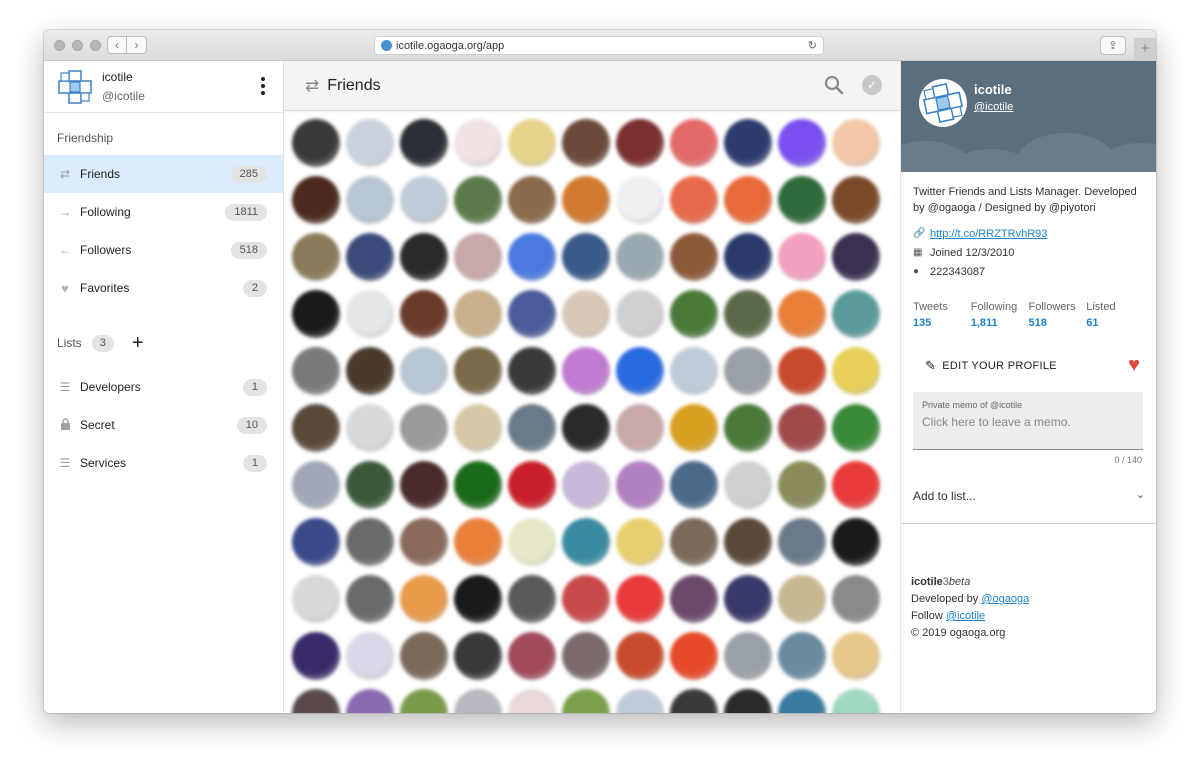 The height and width of the screenshot is (772, 1200). What do you see at coordinates (1000, 315) in the screenshot?
I see `stat-following: Following 1,811` at bounding box center [1000, 315].